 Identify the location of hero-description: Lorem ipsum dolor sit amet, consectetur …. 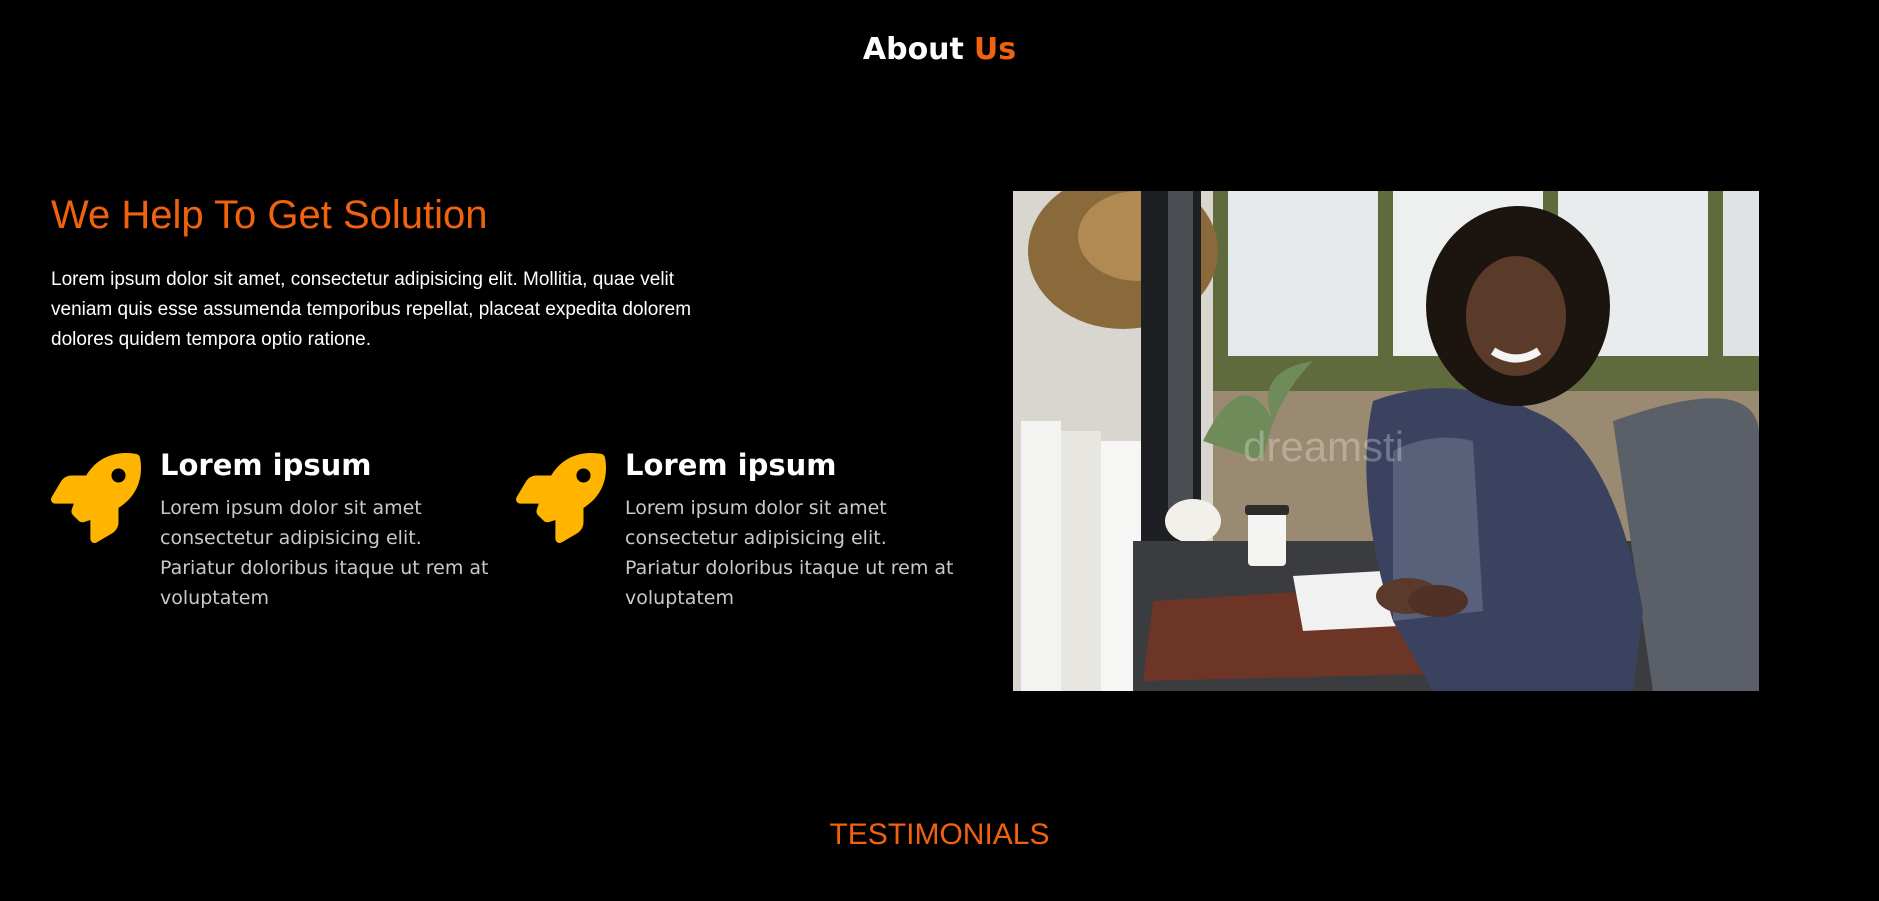
(371, 309).